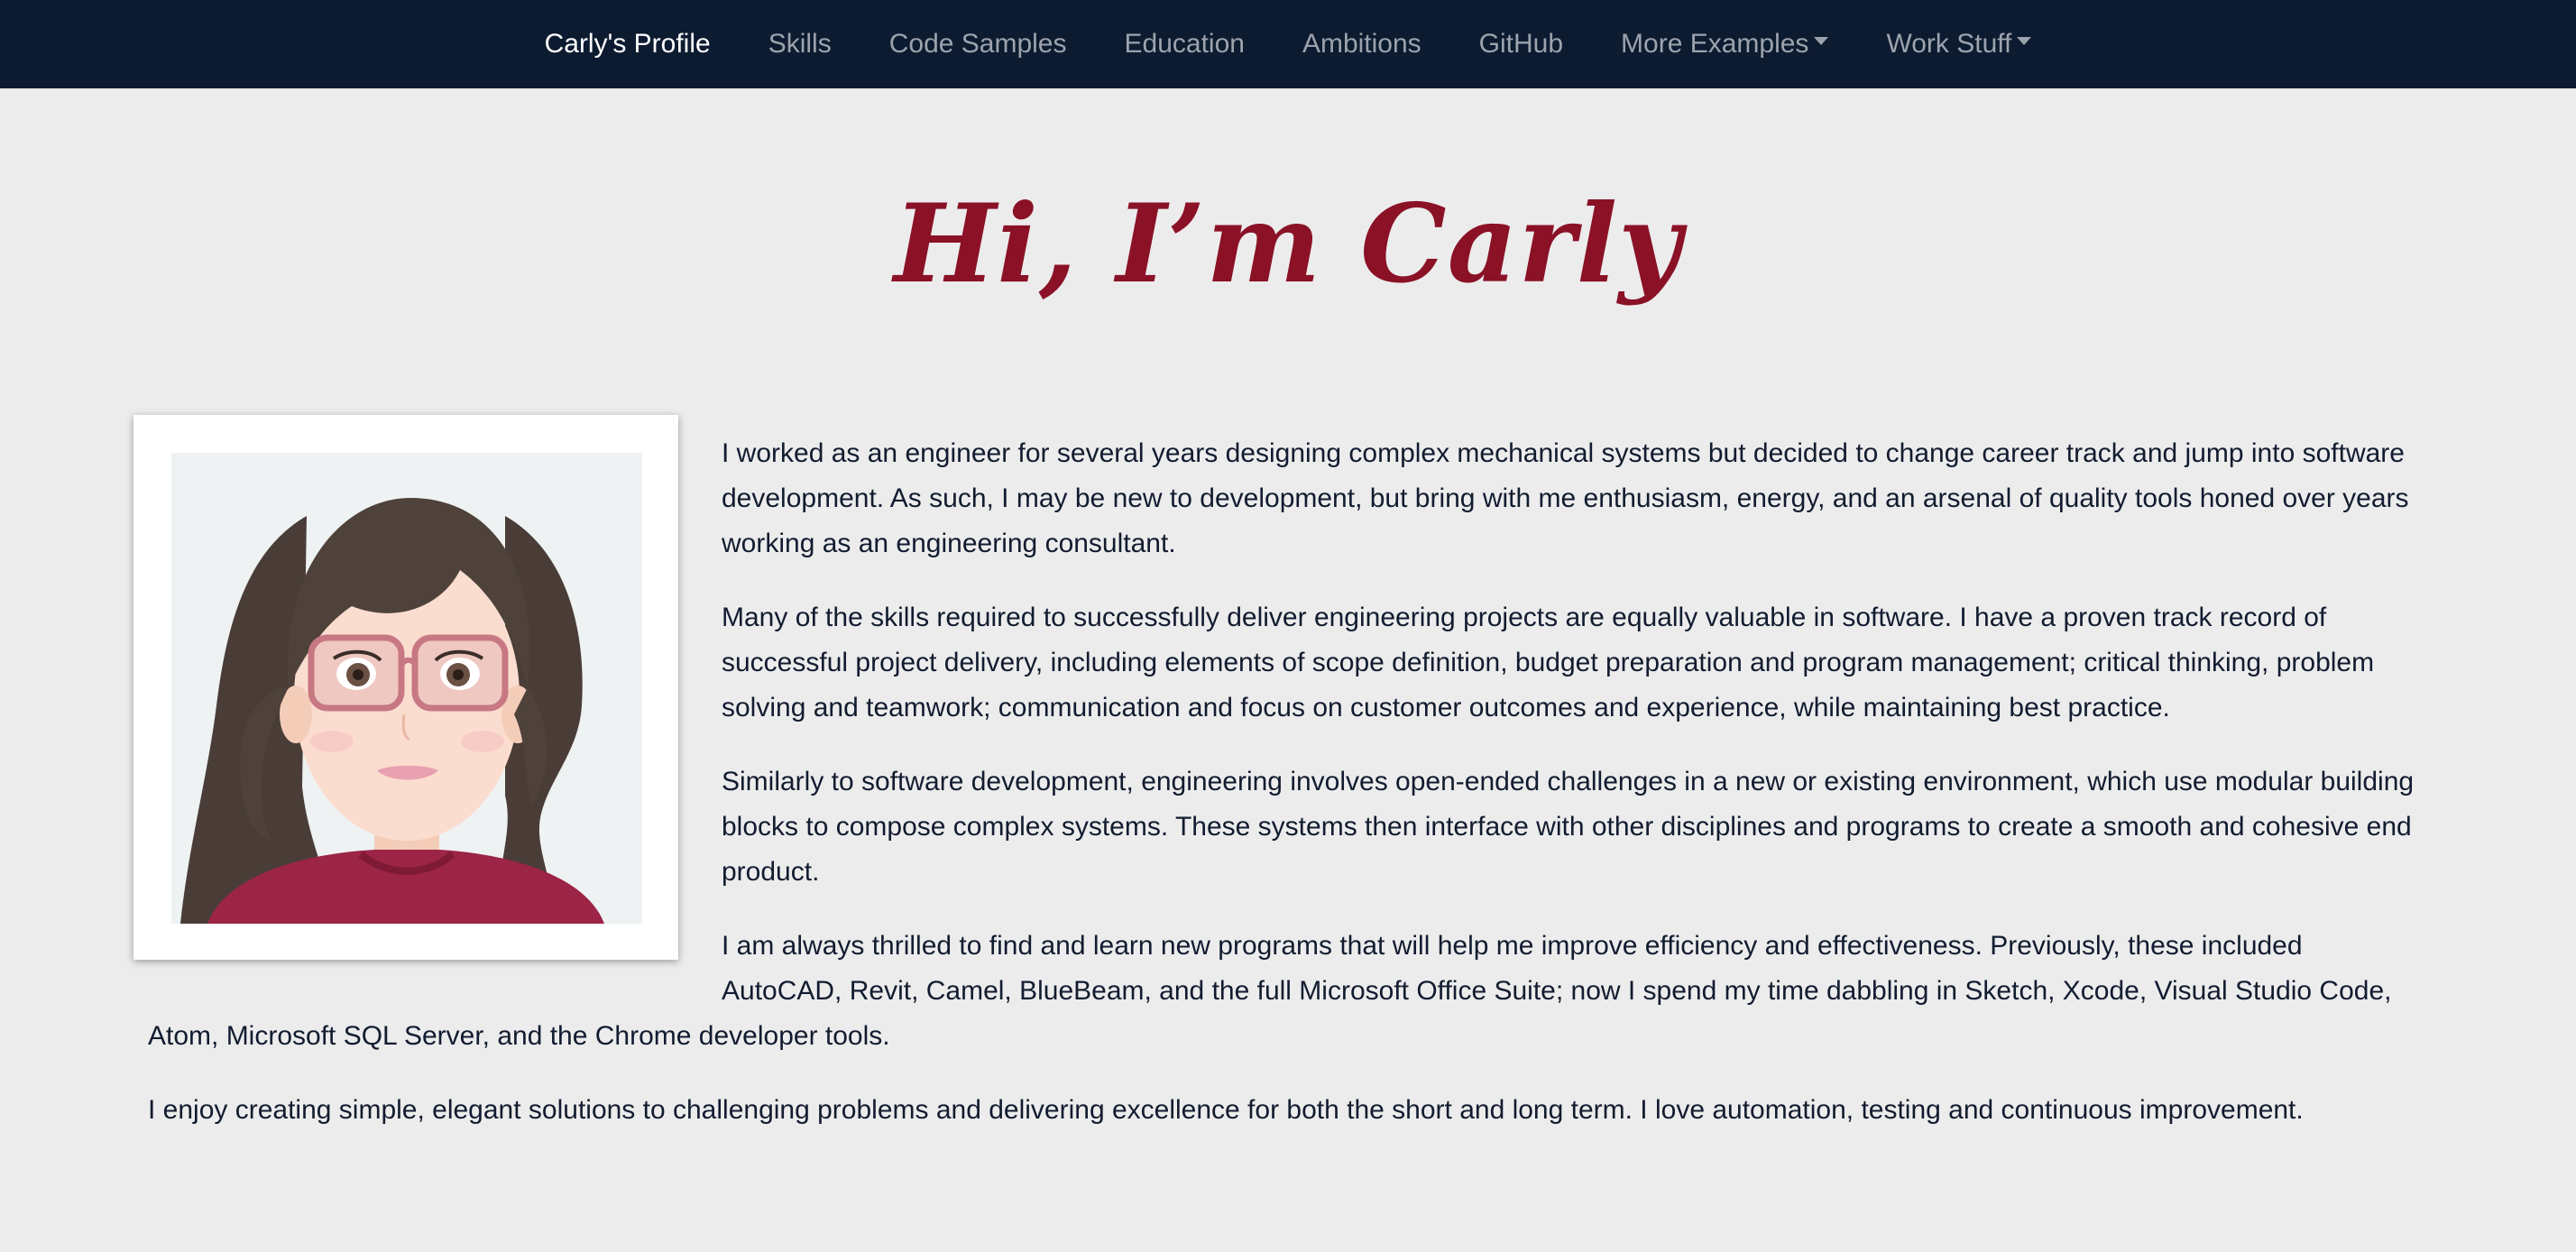  I want to click on nav-item-skills: Skills, so click(800, 44).